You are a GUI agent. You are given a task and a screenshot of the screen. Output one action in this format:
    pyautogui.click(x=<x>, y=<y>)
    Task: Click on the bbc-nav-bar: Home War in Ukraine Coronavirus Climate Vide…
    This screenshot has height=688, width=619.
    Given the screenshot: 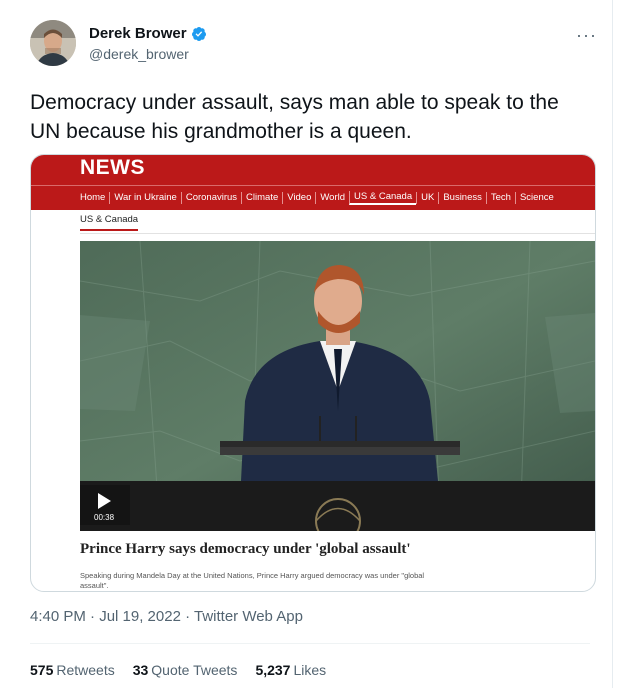 What is the action you would take?
    pyautogui.click(x=313, y=197)
    